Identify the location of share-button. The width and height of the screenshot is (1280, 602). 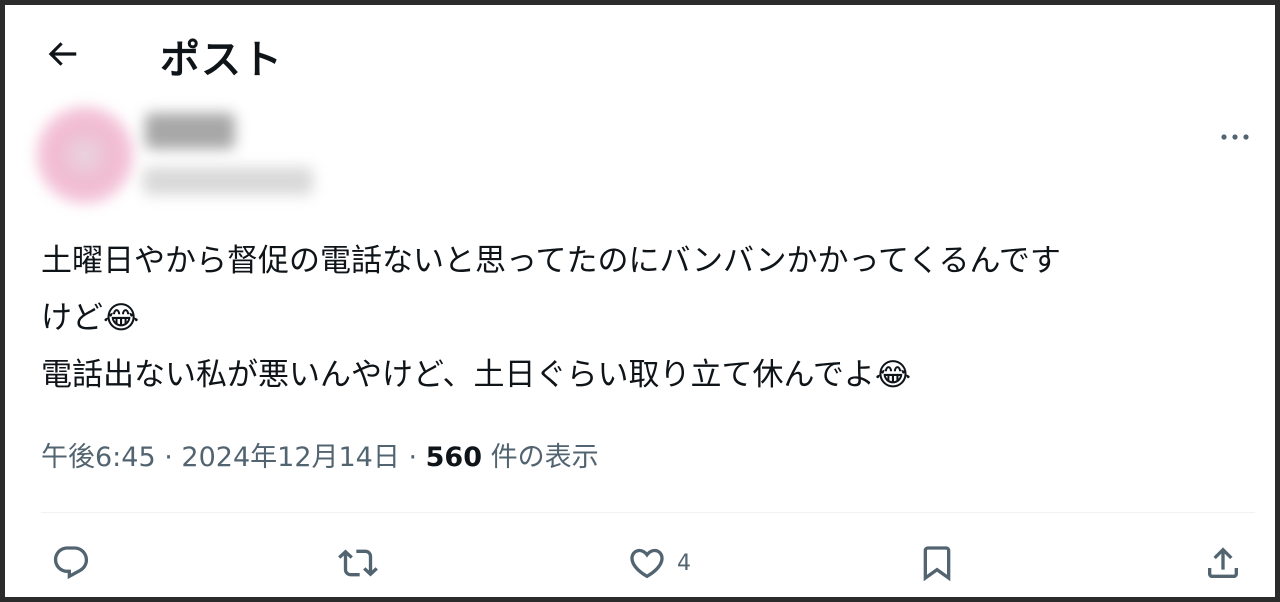
(1223, 563).